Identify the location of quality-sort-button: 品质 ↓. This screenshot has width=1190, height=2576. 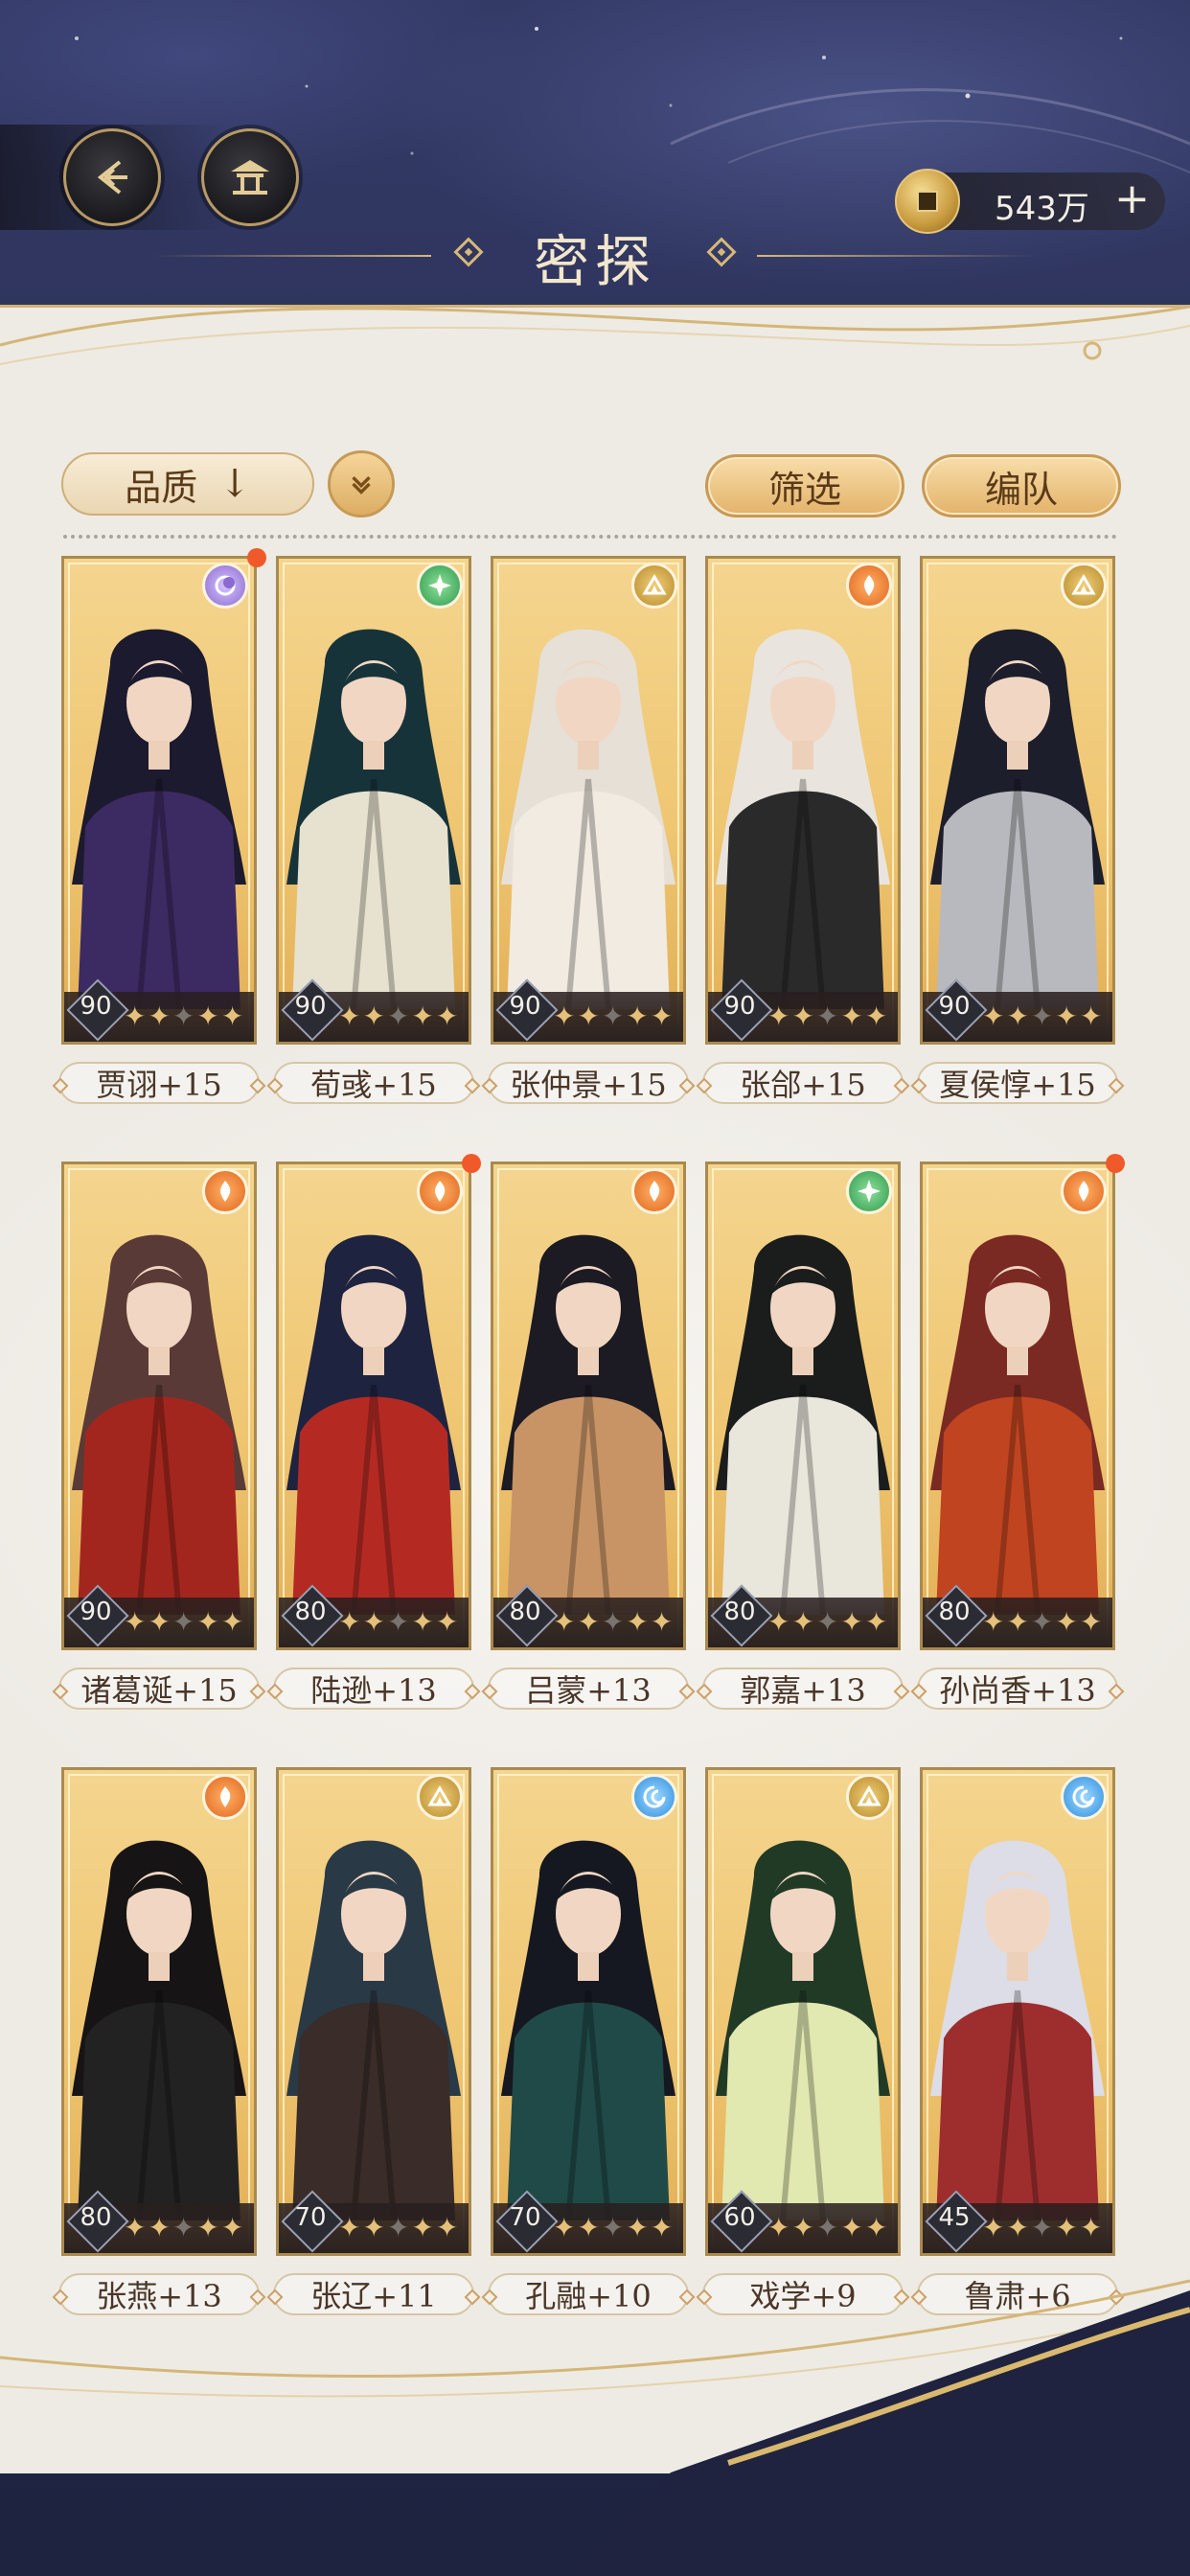
(187, 484).